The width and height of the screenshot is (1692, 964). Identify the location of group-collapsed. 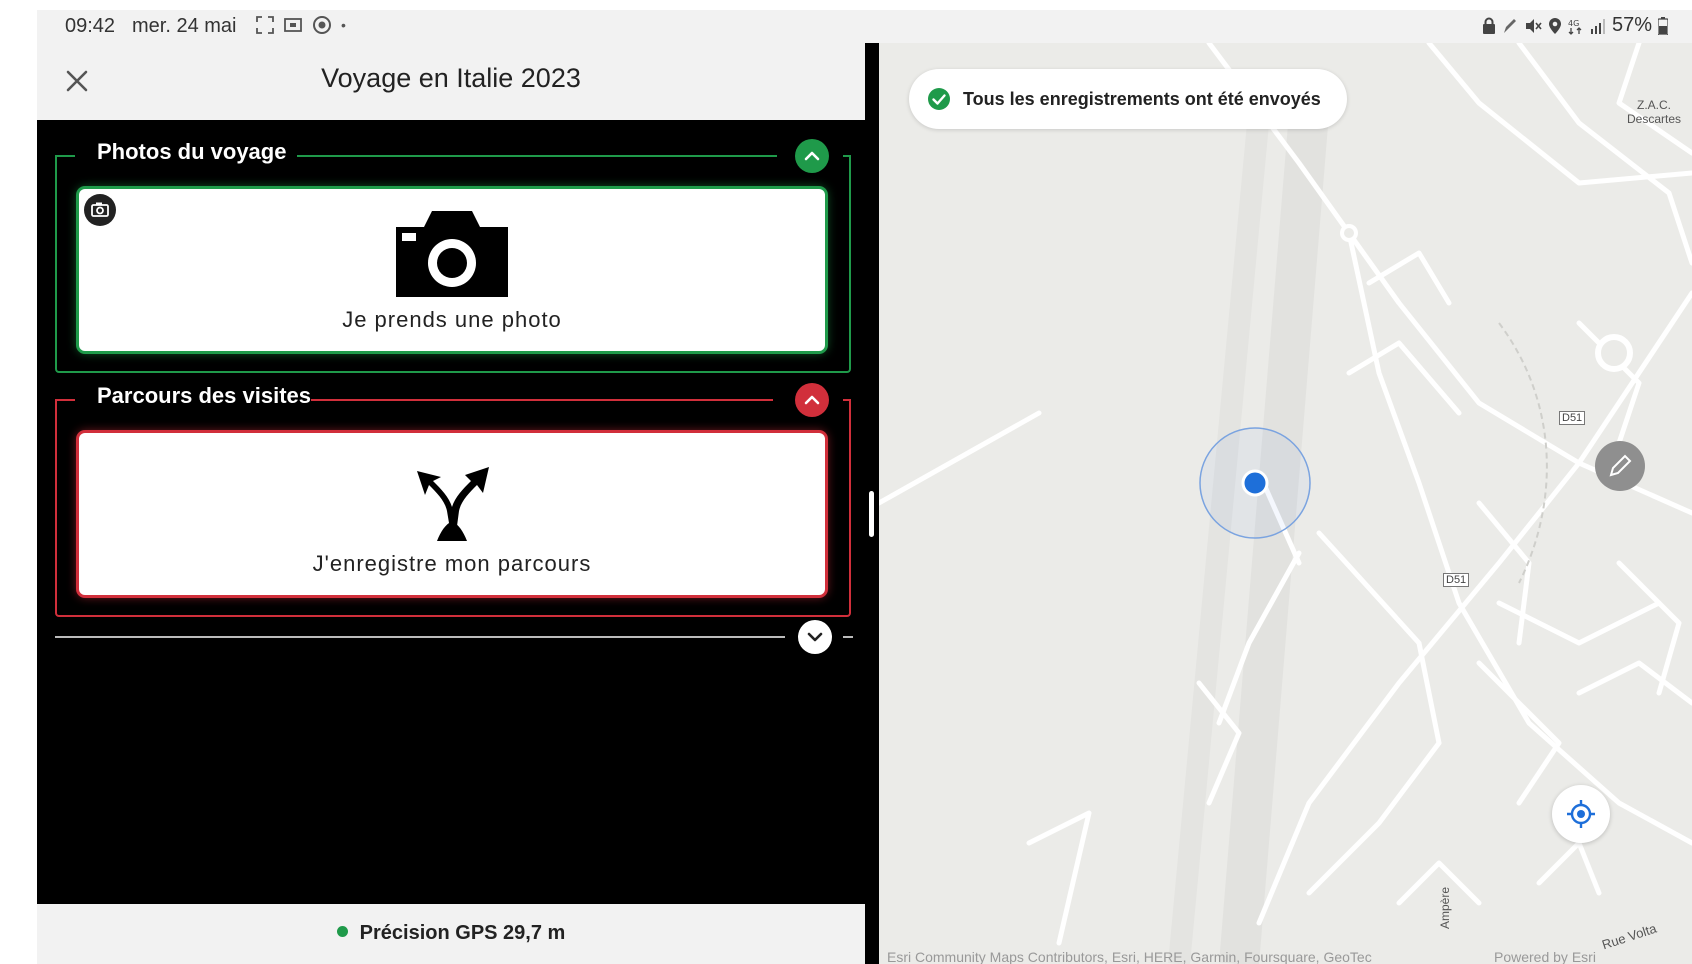
(454, 637).